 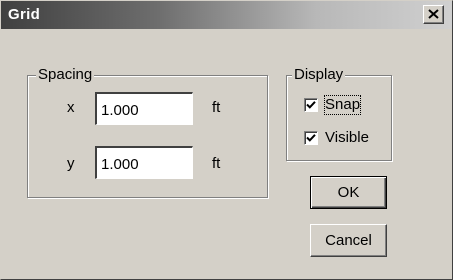 I want to click on y-label: y, so click(x=71, y=163).